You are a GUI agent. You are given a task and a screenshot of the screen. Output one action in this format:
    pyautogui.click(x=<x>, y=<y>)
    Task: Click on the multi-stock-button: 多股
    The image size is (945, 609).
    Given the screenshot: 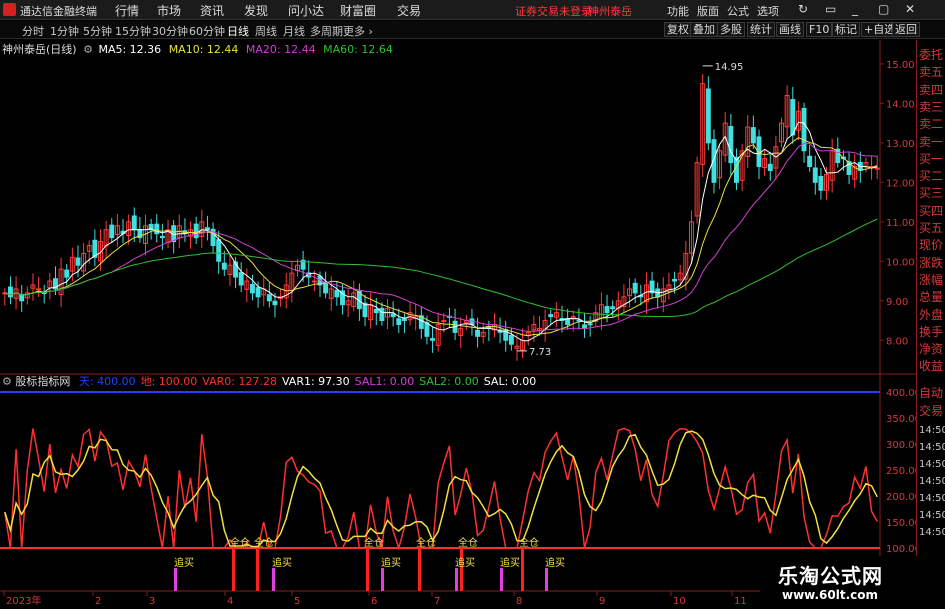 What is the action you would take?
    pyautogui.click(x=731, y=29)
    